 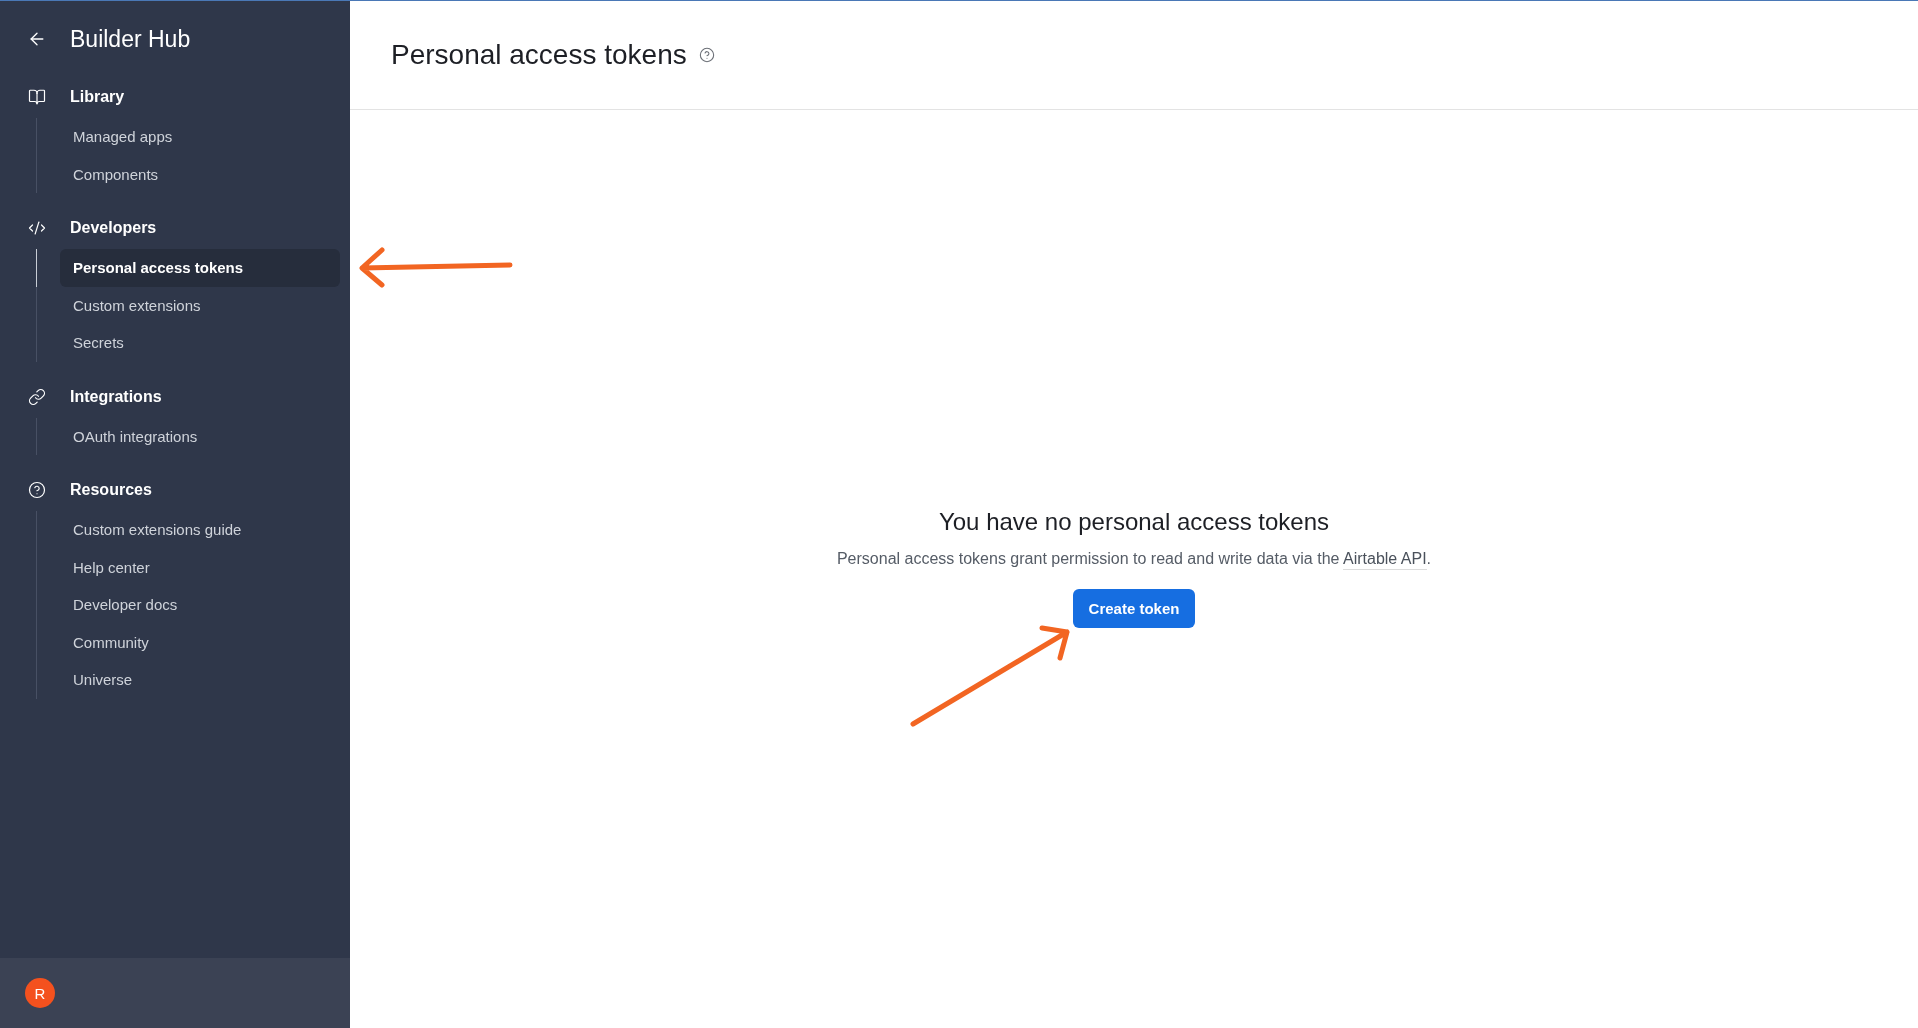 I want to click on nav-link: Custom extensions, so click(x=200, y=305).